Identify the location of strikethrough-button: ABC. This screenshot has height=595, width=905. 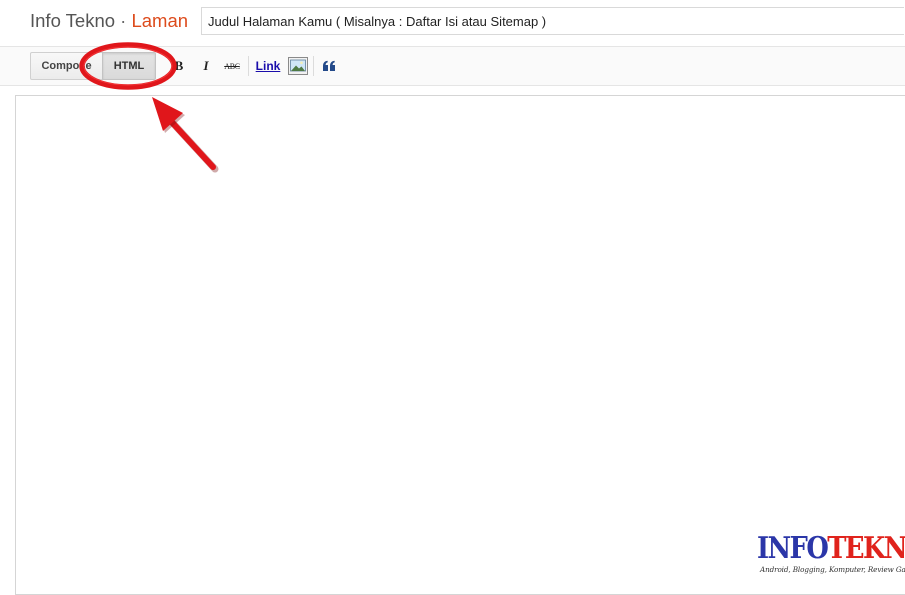
(232, 66).